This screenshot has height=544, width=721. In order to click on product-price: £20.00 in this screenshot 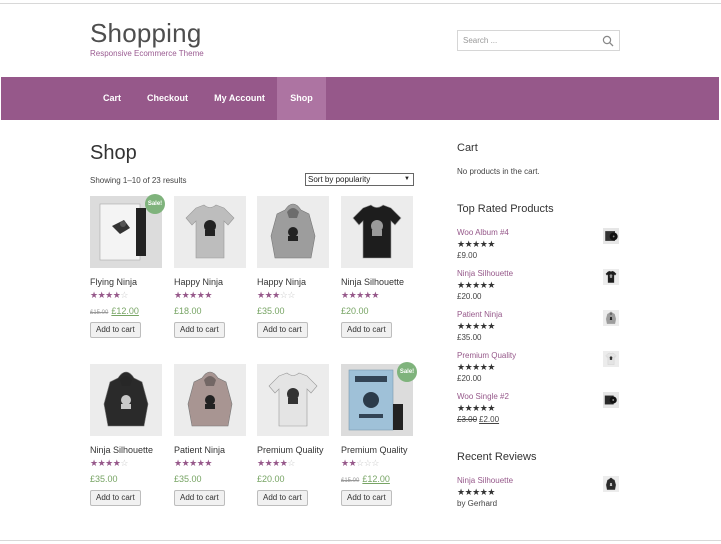, I will do `click(271, 479)`.